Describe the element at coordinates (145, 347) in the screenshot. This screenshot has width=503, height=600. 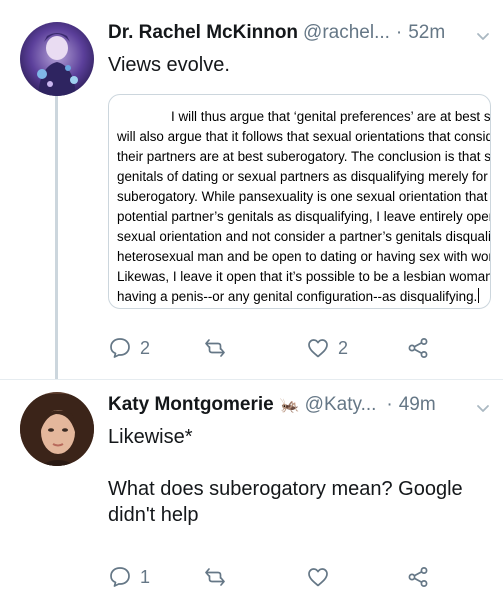
I see `reply-count: 2` at that location.